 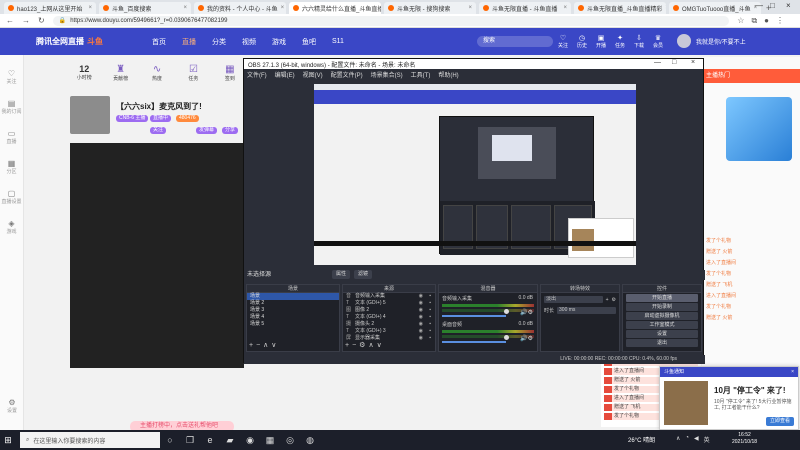 What do you see at coordinates (219, 42) in the screenshot?
I see `nav-category: 分类` at bounding box center [219, 42].